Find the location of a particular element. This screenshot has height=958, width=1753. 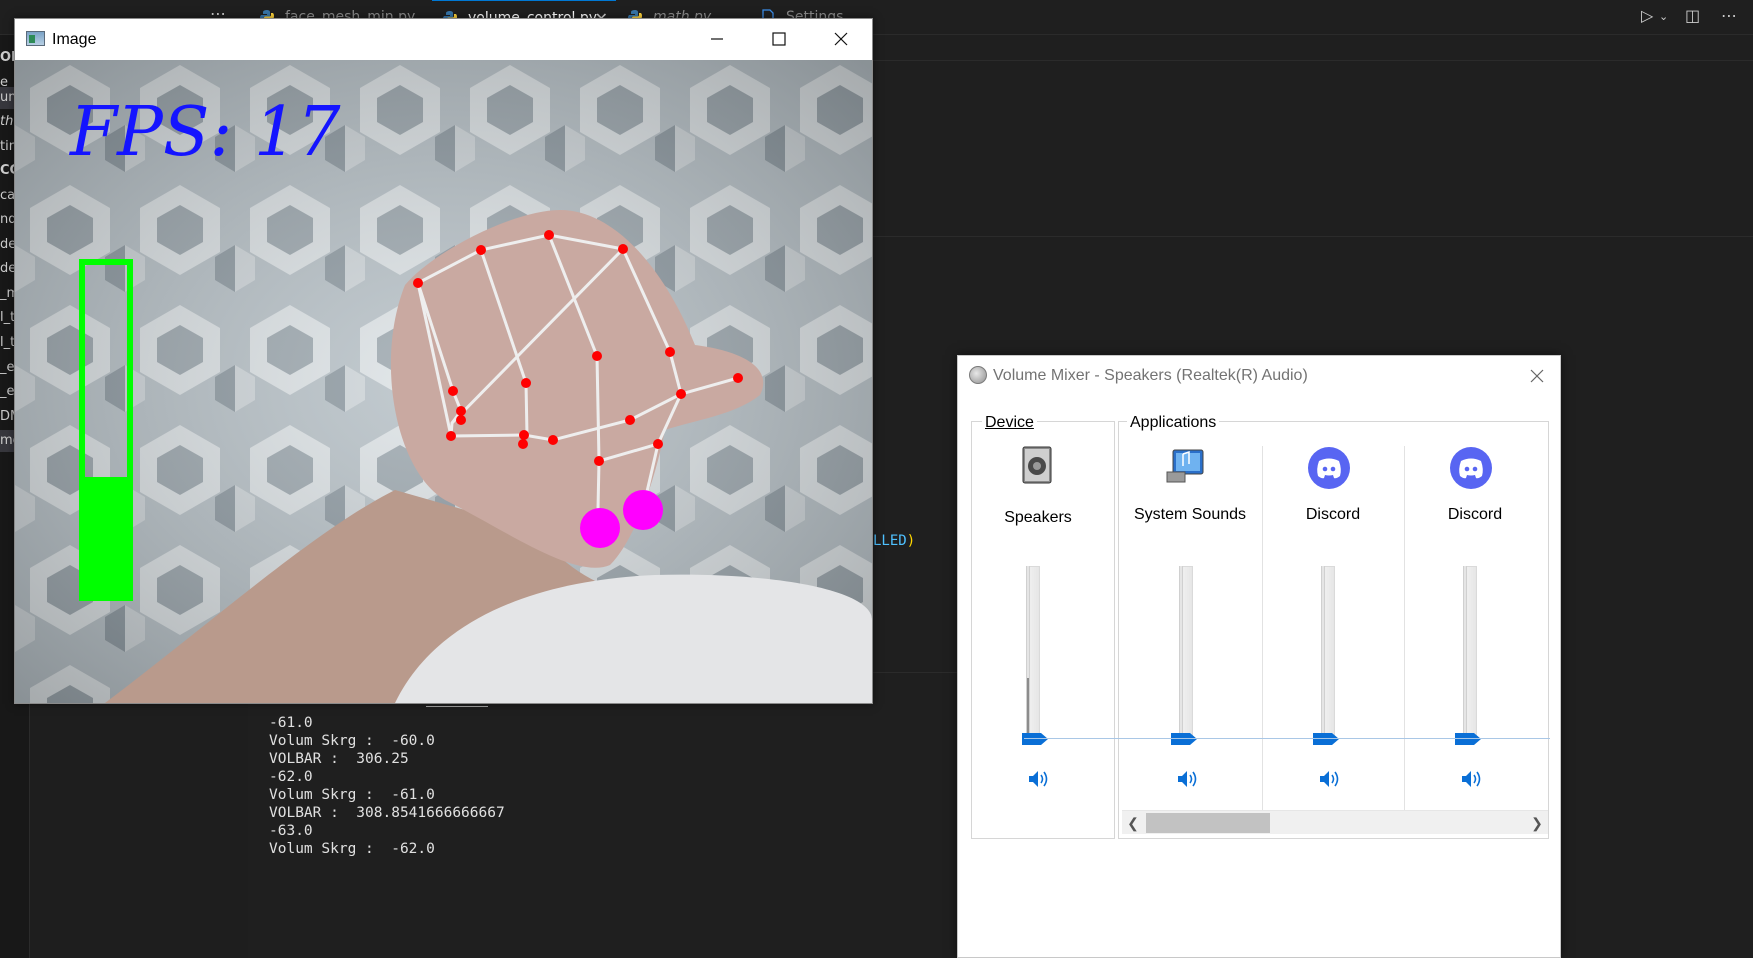

code-fragment: LLED) is located at coordinates (894, 541).